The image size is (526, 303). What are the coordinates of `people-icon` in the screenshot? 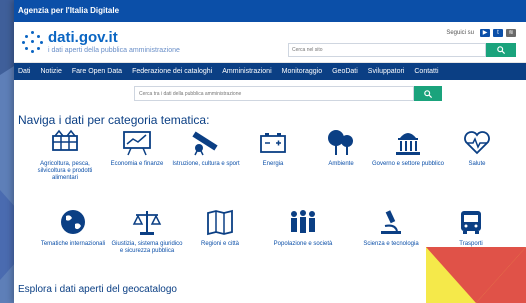 It's located at (303, 221).